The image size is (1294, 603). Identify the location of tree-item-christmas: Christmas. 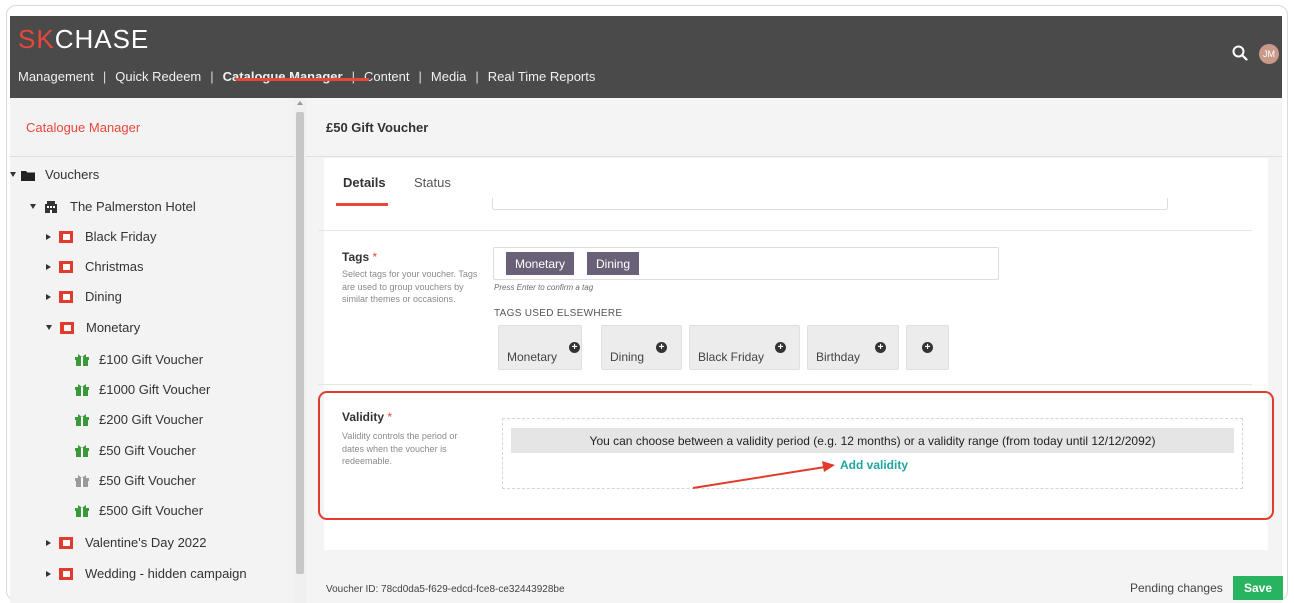
(95, 266).